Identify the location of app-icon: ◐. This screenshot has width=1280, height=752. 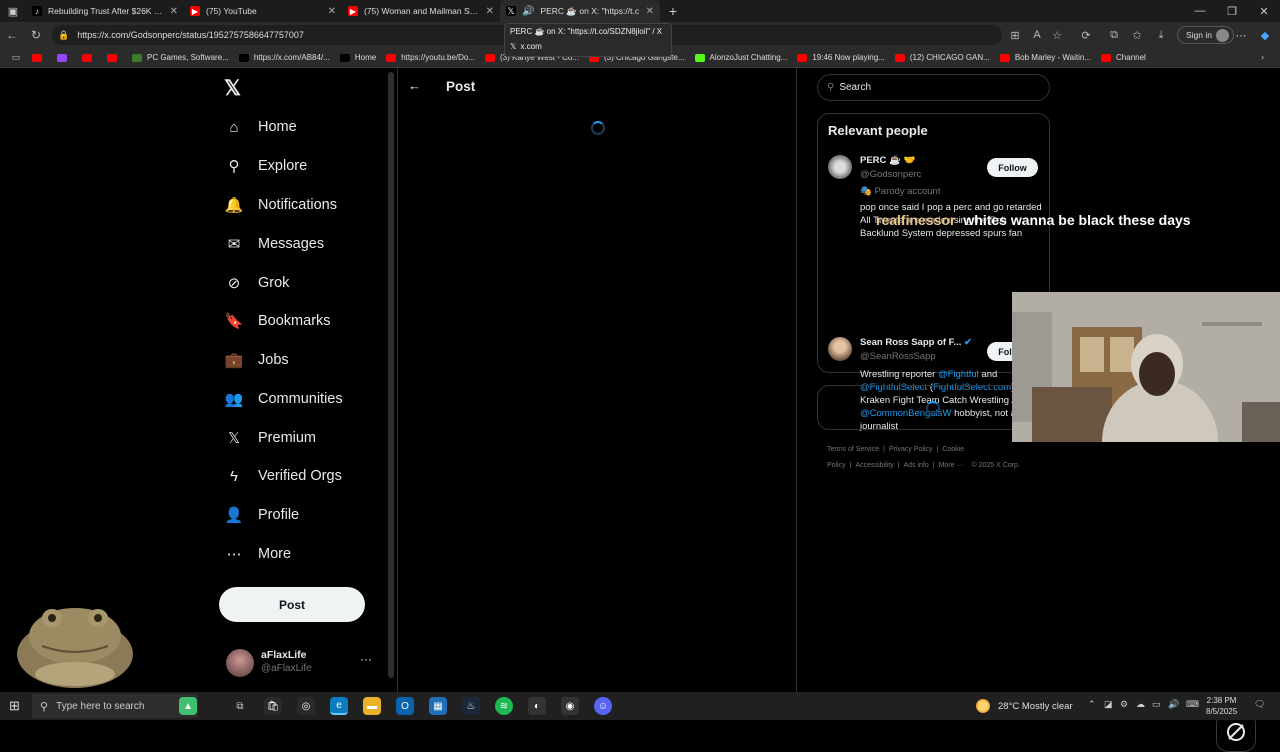
(537, 706).